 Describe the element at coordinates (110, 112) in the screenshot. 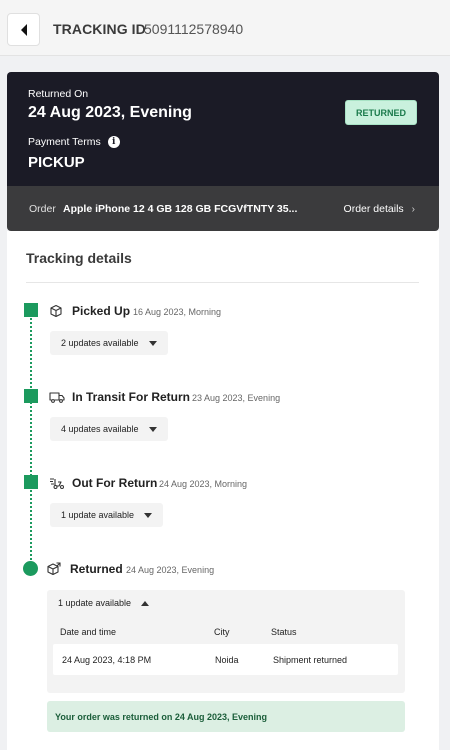

I see `returned-on-date: 24 Aug 2023, Evening` at that location.